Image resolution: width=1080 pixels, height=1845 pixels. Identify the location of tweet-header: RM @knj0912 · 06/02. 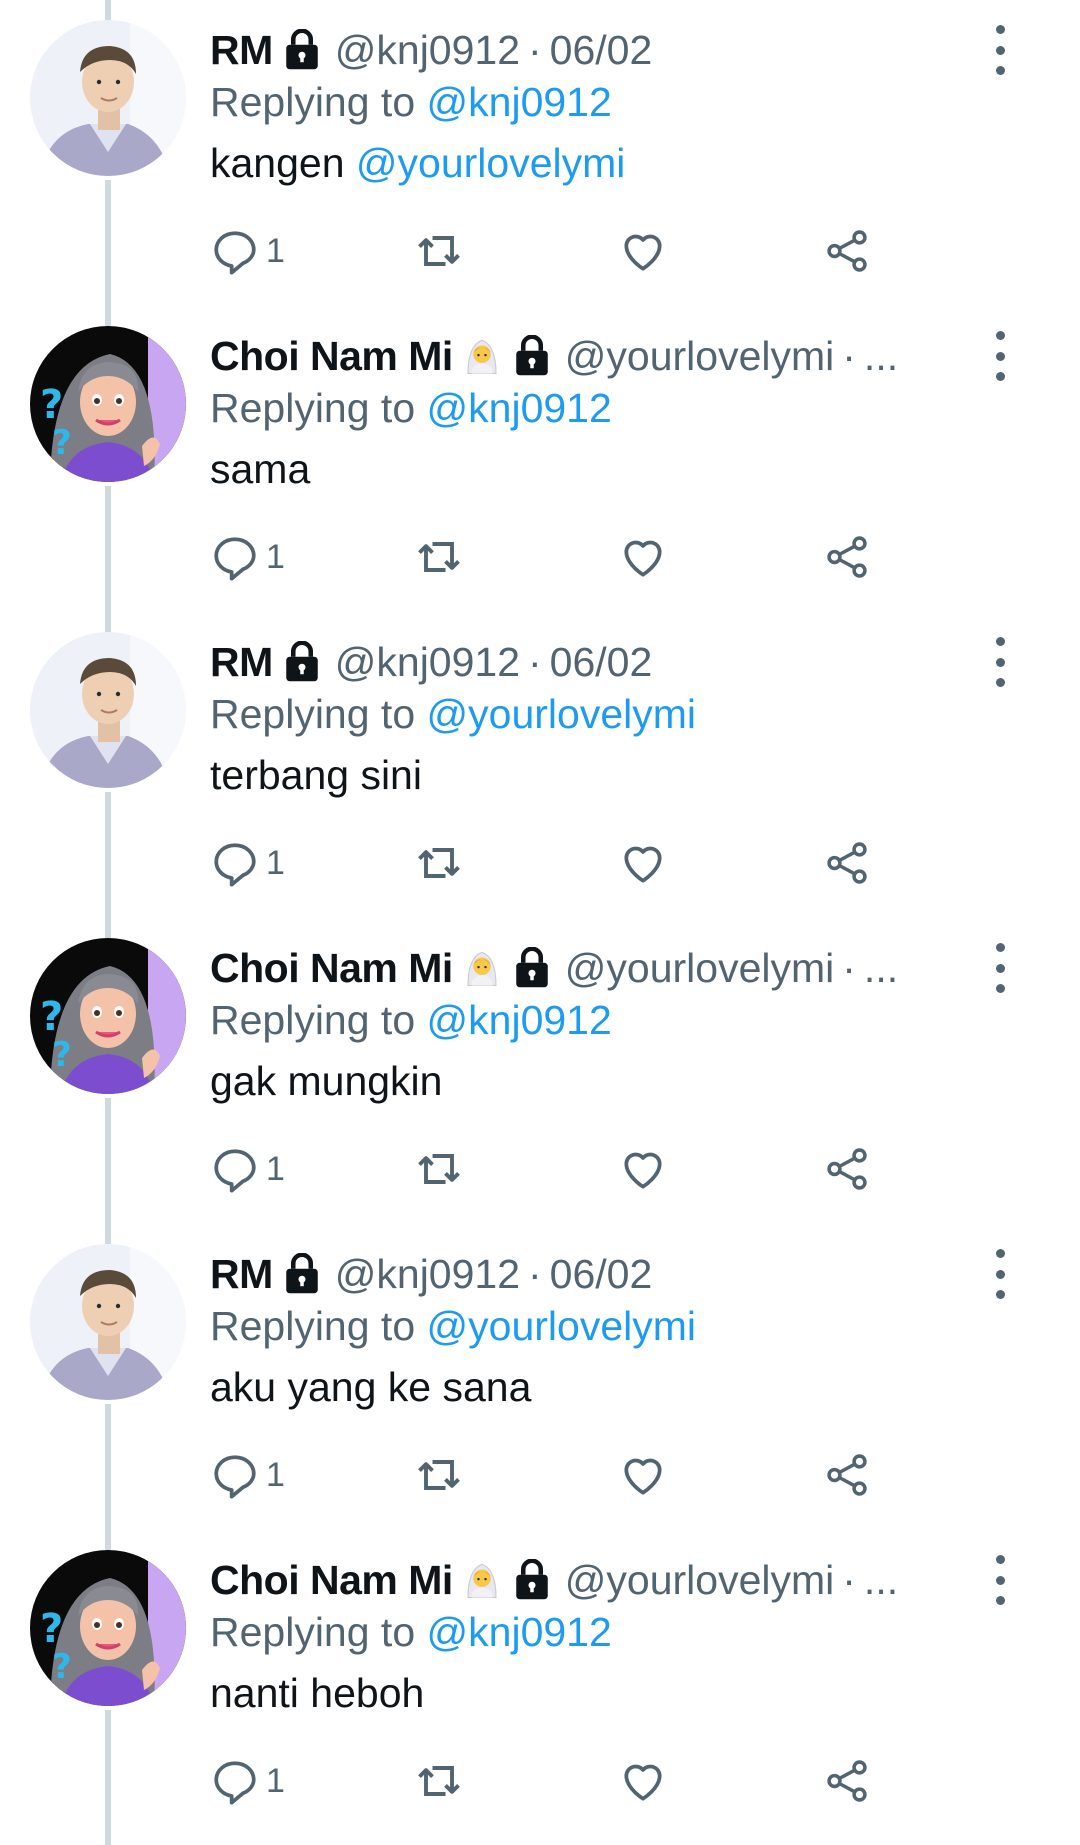
(590, 1274).